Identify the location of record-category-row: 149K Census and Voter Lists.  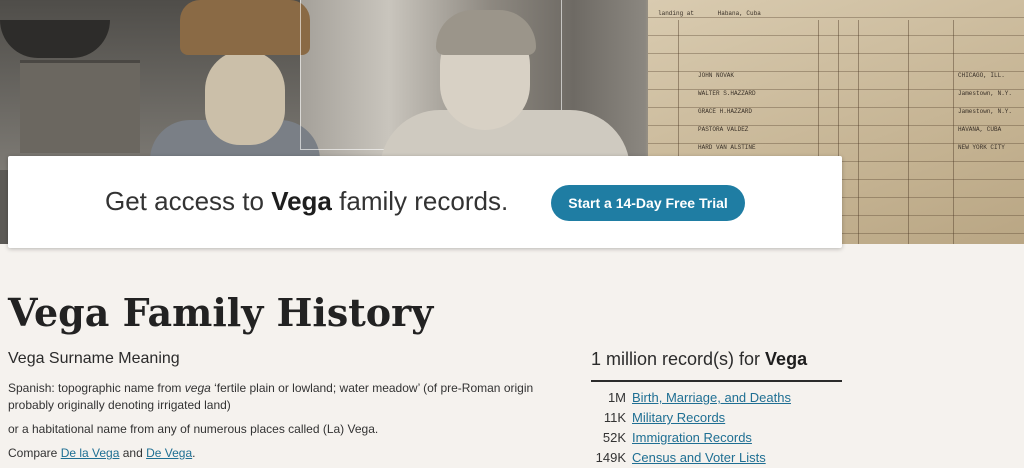
(678, 457).